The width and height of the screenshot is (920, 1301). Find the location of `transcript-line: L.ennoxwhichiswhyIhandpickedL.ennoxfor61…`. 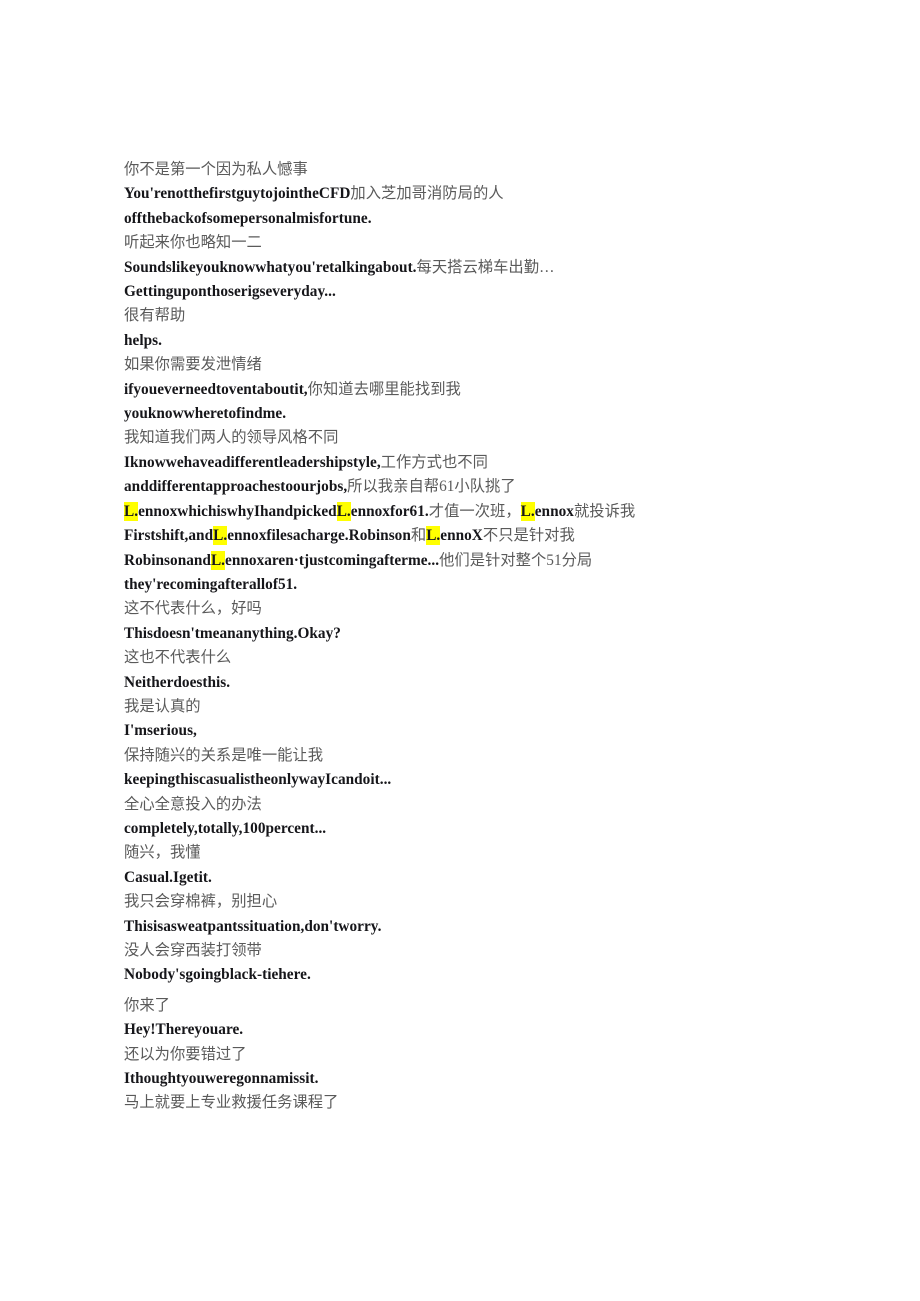

transcript-line: L.ennoxwhichiswhyIhandpickedL.ennoxfor61… is located at coordinates (474, 512).